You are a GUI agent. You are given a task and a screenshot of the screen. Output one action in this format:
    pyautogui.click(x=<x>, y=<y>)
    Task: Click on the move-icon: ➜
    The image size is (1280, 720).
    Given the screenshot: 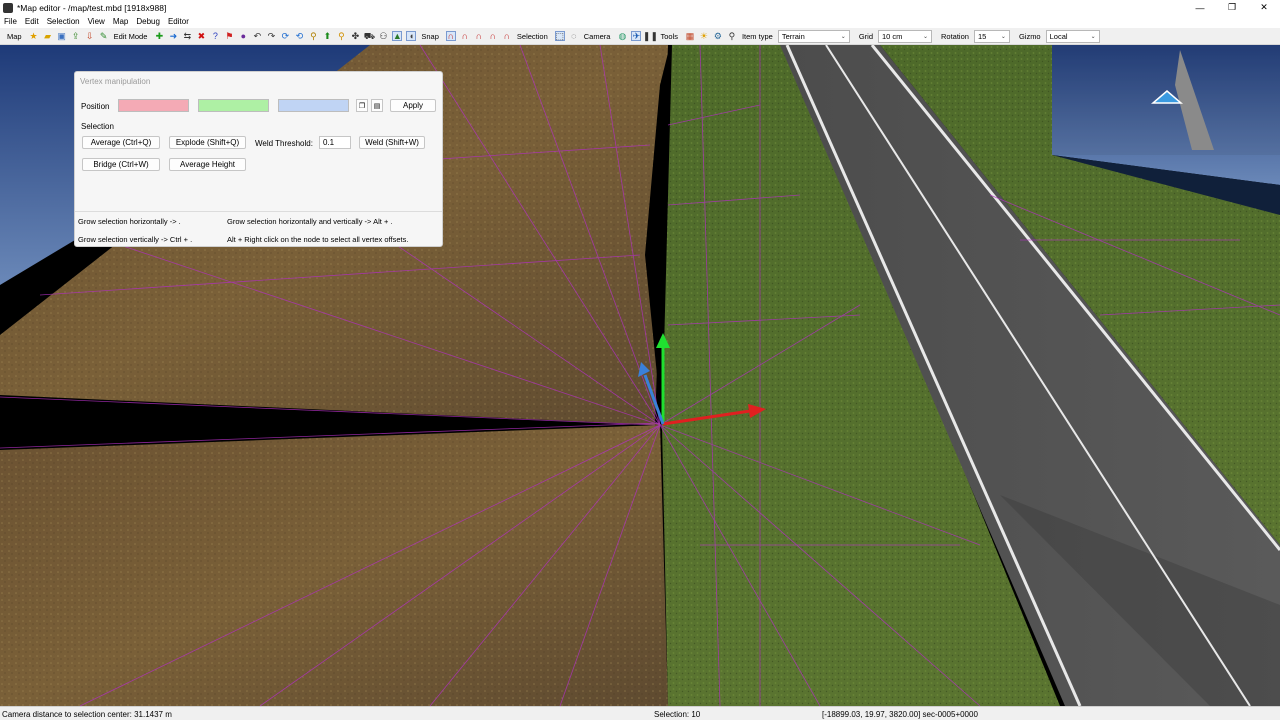 What is the action you would take?
    pyautogui.click(x=173, y=36)
    